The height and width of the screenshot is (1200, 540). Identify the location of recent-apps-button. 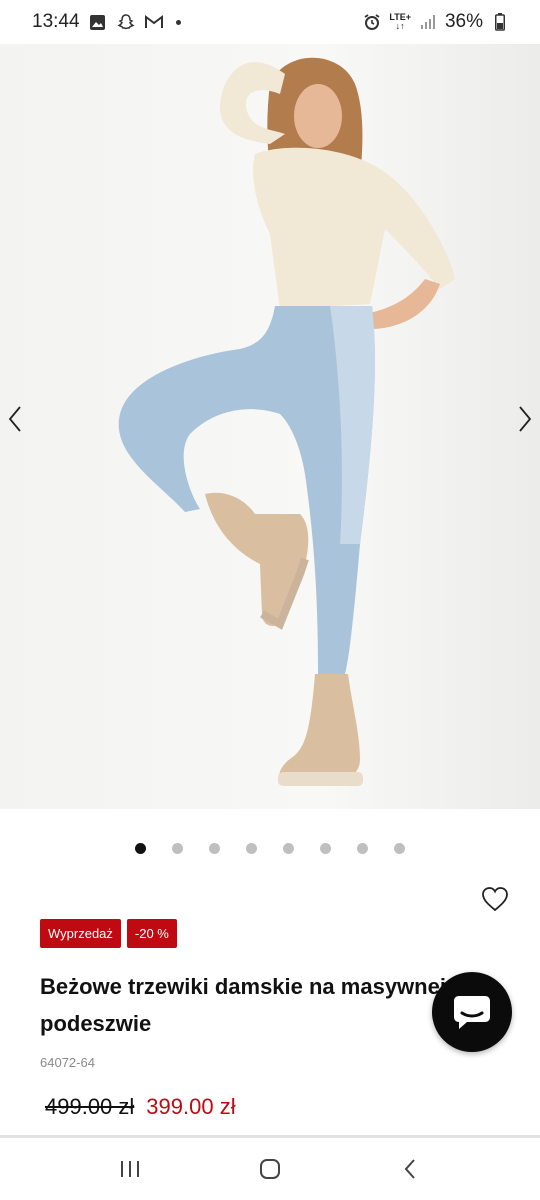
(130, 1169).